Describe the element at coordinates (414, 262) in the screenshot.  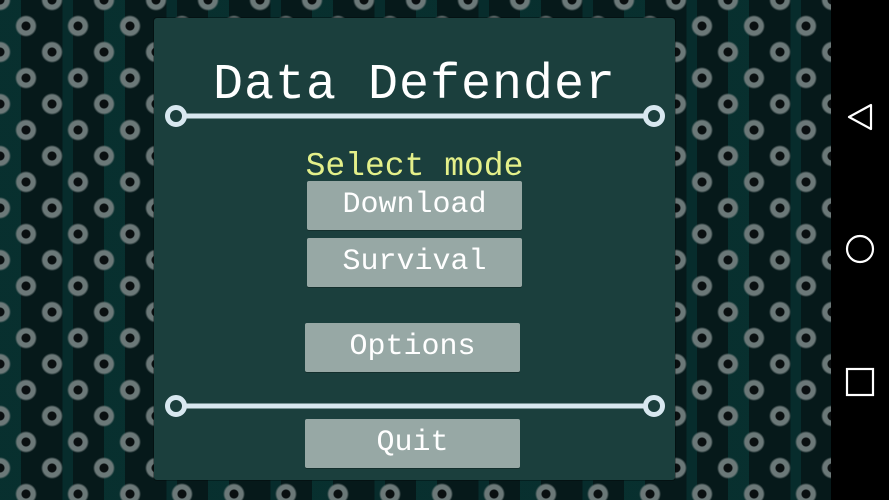
I see `survival-mode-button: Survival` at that location.